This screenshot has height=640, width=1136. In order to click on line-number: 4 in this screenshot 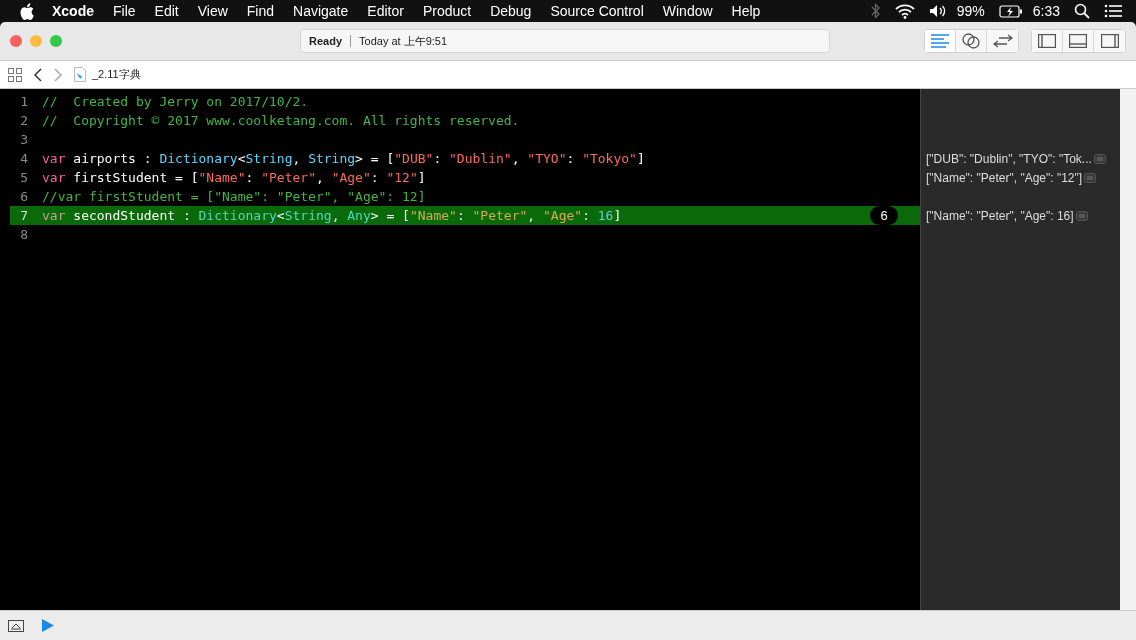, I will do `click(24, 158)`.